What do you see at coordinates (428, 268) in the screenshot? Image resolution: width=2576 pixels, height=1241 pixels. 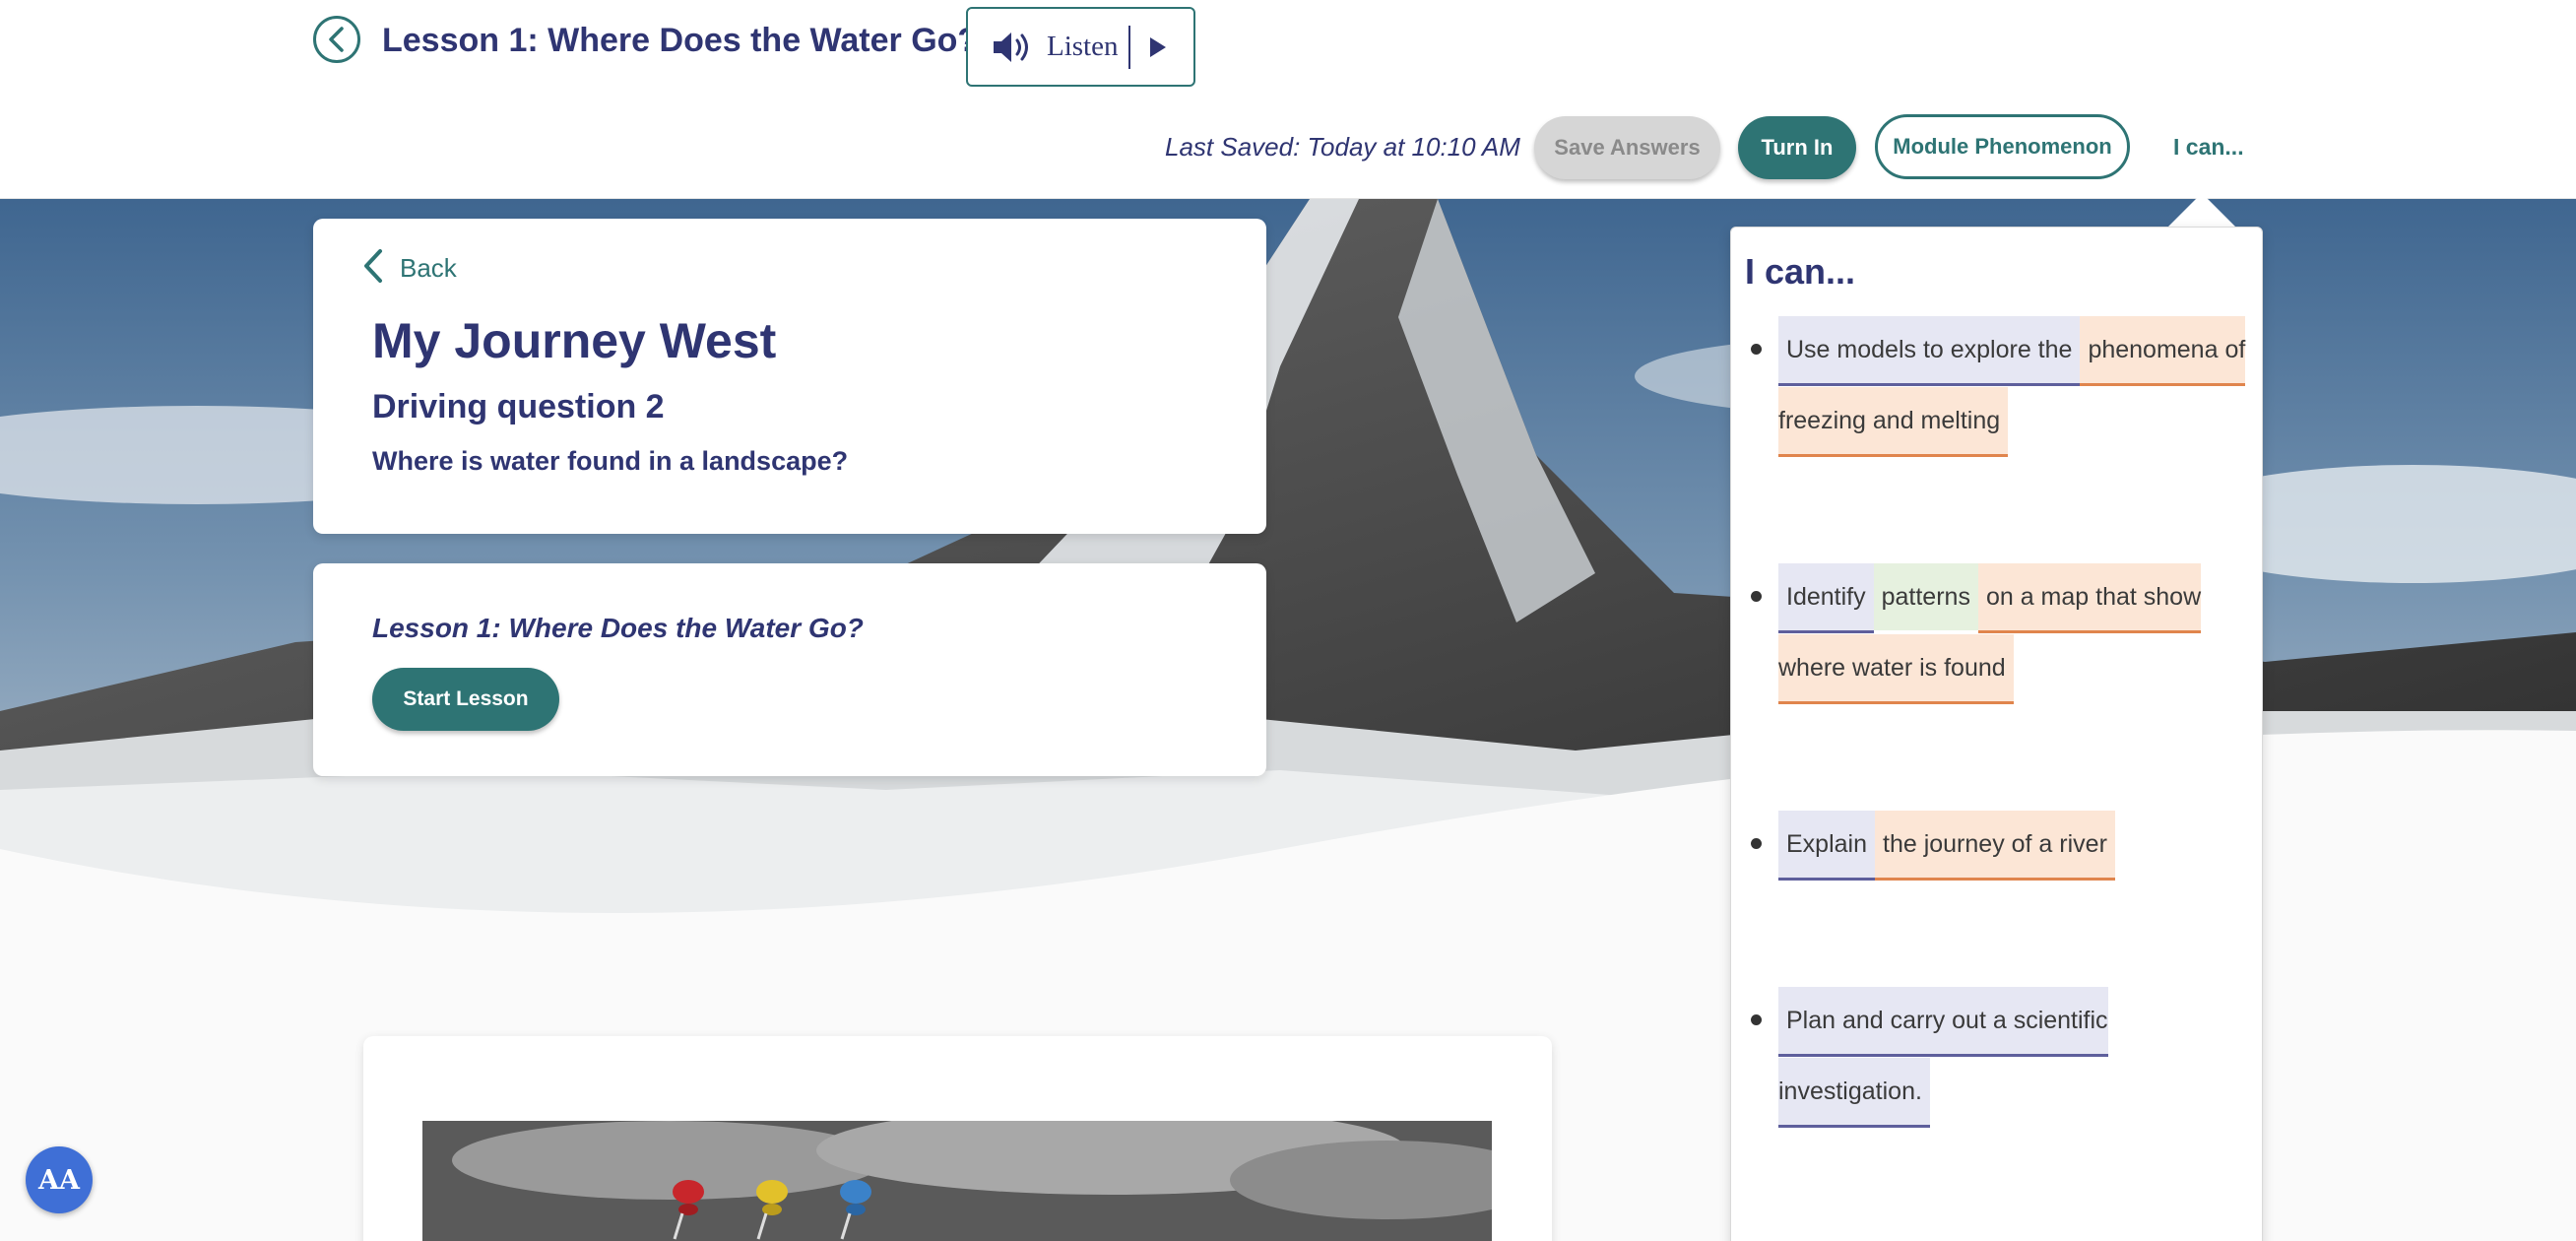 I see `back-label: Back` at bounding box center [428, 268].